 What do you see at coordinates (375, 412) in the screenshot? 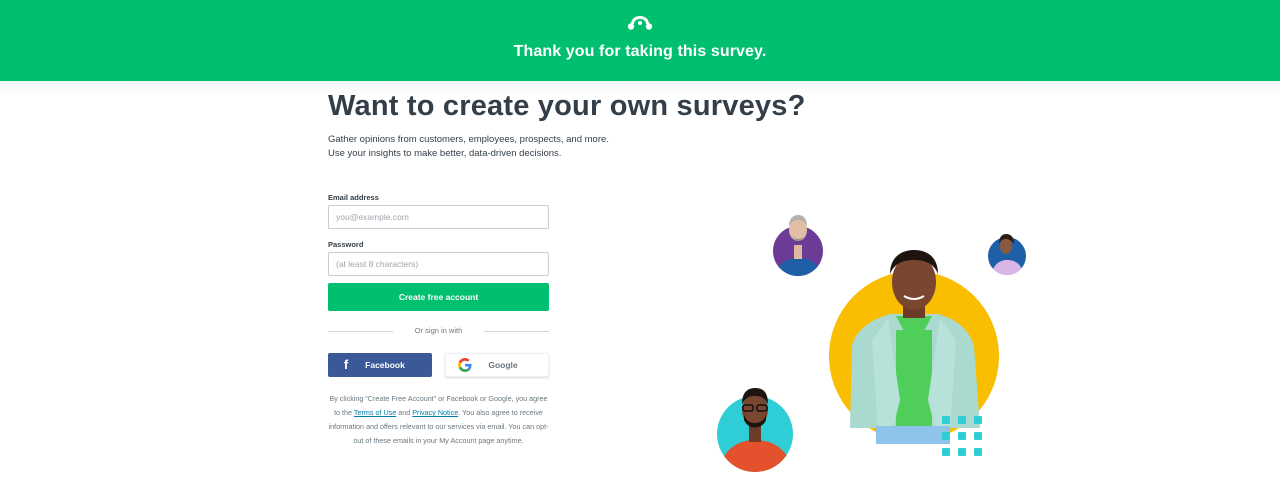
I see `terms-of-use-link: Terms of Use` at bounding box center [375, 412].